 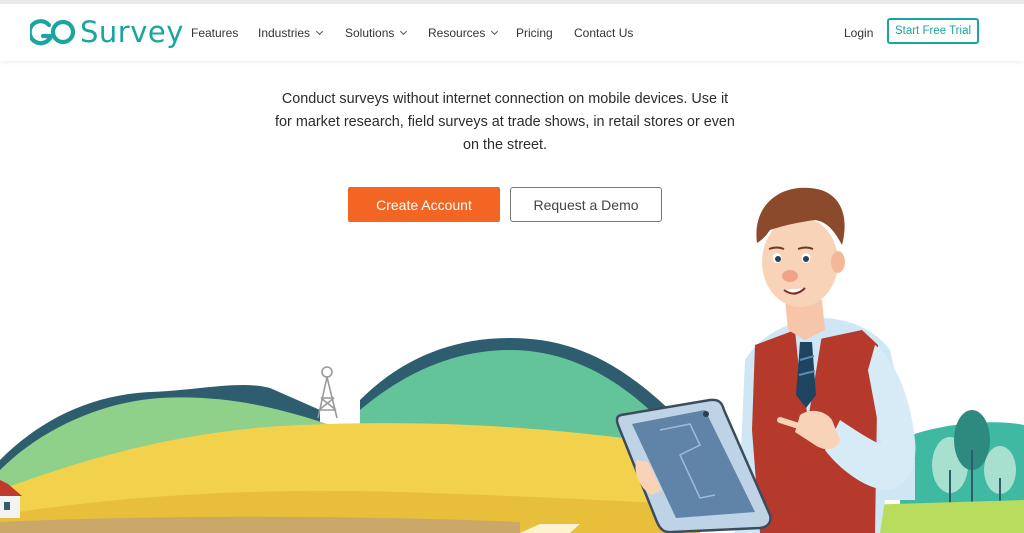 What do you see at coordinates (53, 32) in the screenshot?
I see `go-logo-icon` at bounding box center [53, 32].